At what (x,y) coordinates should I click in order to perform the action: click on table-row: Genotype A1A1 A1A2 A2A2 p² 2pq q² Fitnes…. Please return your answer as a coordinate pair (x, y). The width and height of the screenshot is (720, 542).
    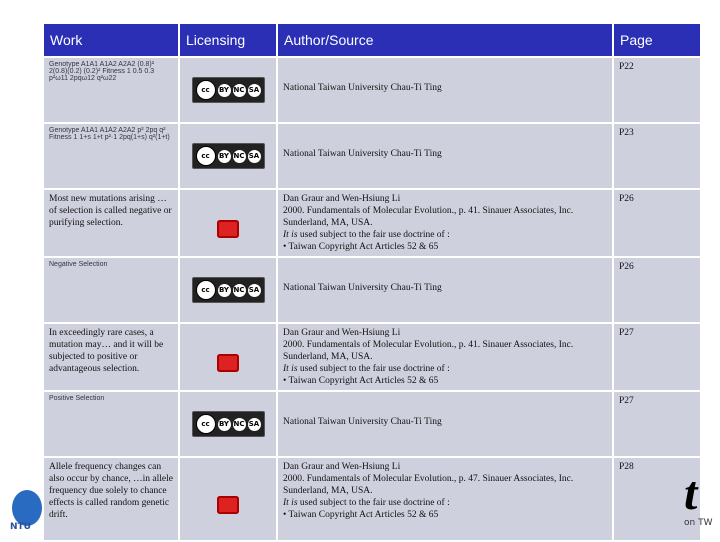
    Looking at the image, I should click on (372, 156).